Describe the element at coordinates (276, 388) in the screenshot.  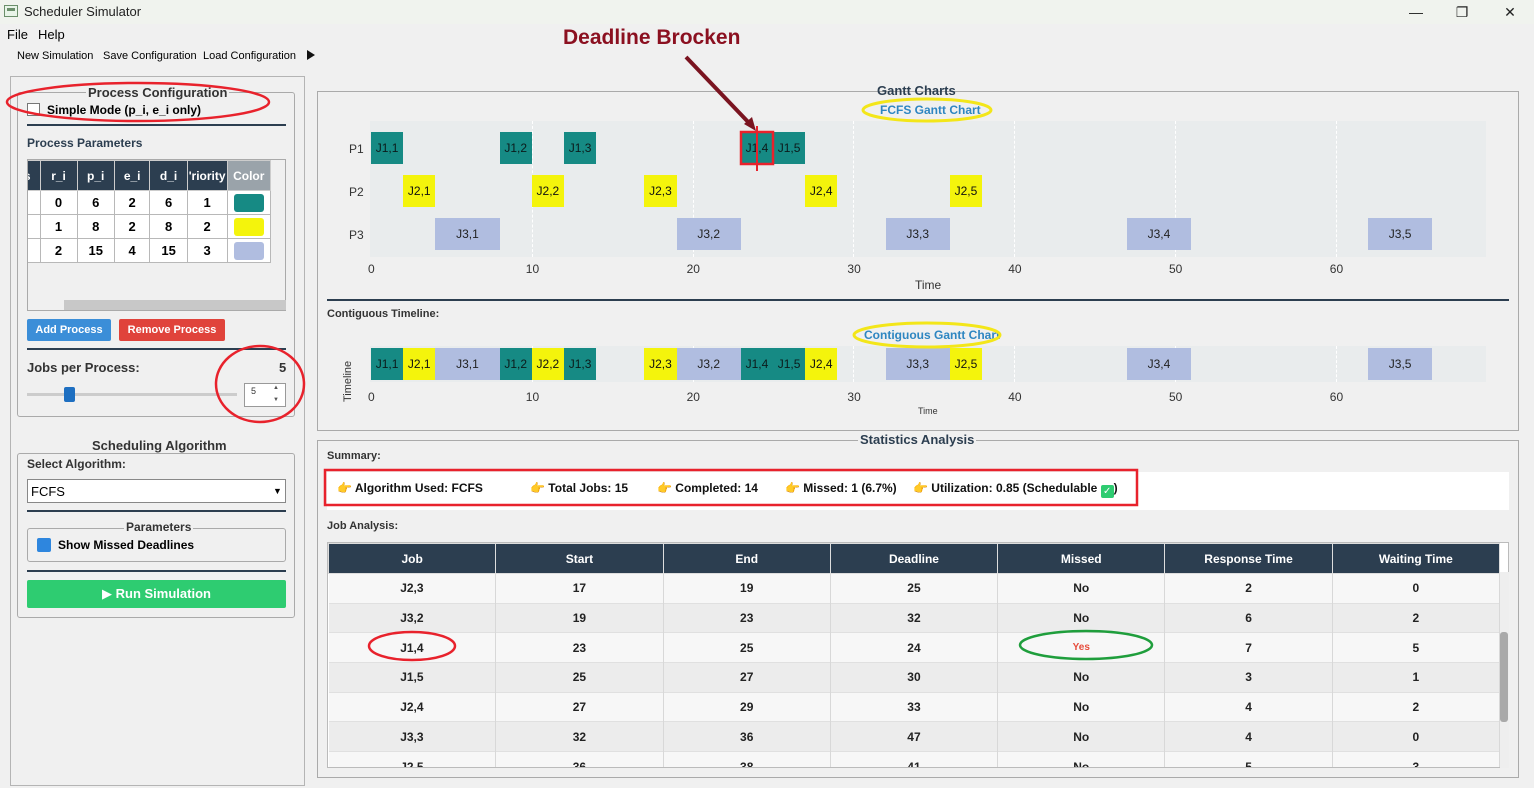
I see `spin-up-icon: ▲` at that location.